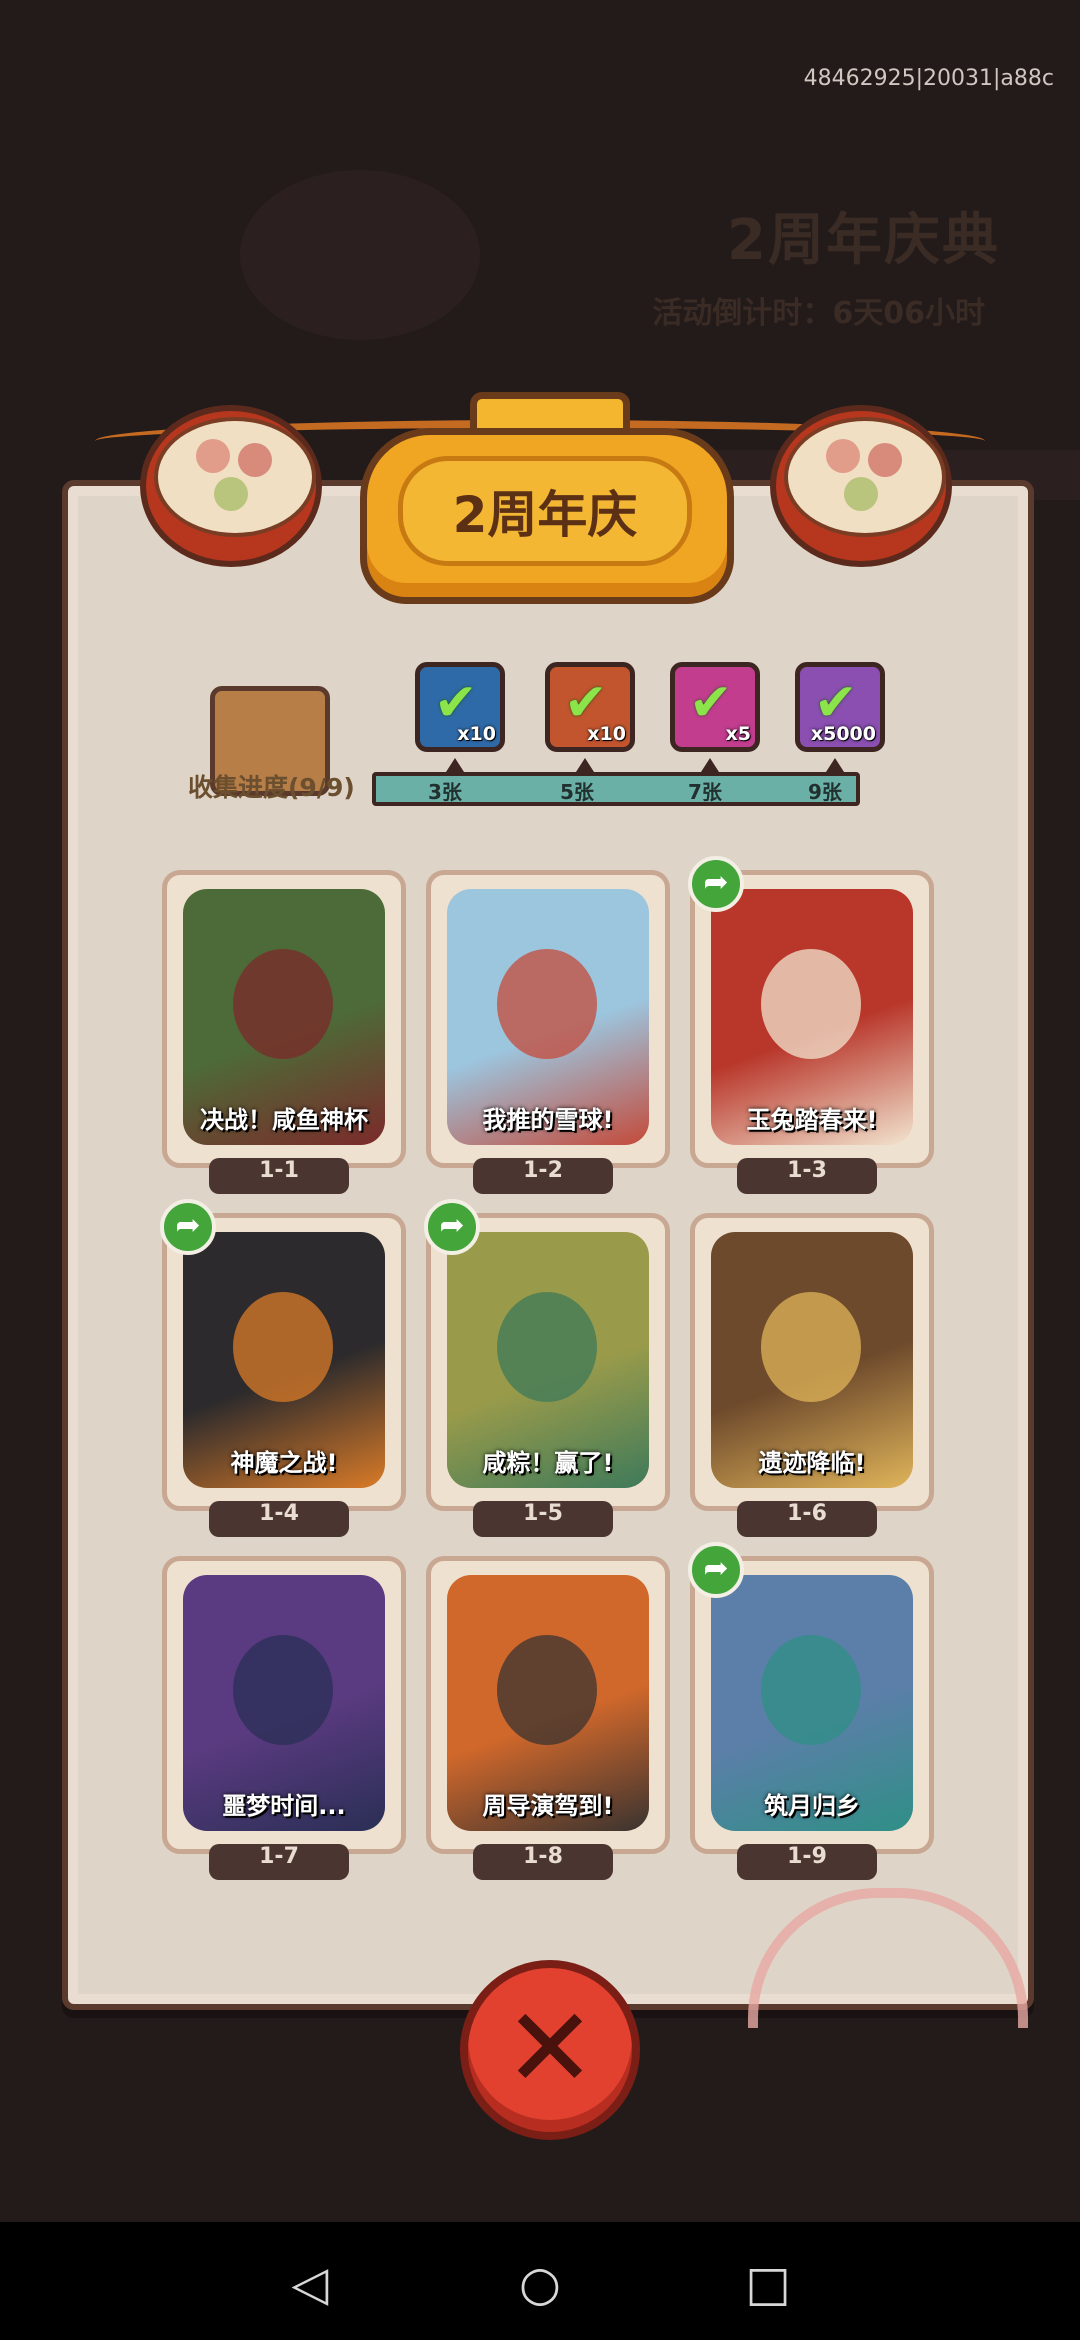  Describe the element at coordinates (705, 792) in the screenshot. I see `milestone-threshold-label: 7张` at that location.